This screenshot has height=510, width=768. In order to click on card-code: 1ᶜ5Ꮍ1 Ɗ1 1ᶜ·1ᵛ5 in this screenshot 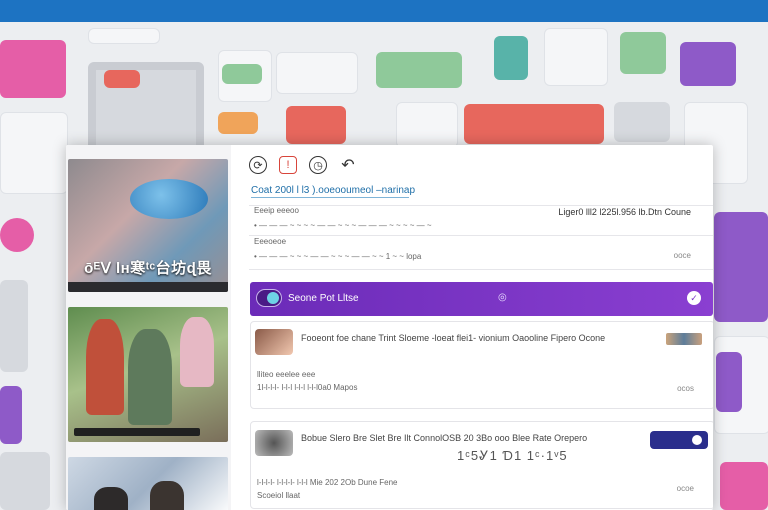, I will do `click(512, 455)`.